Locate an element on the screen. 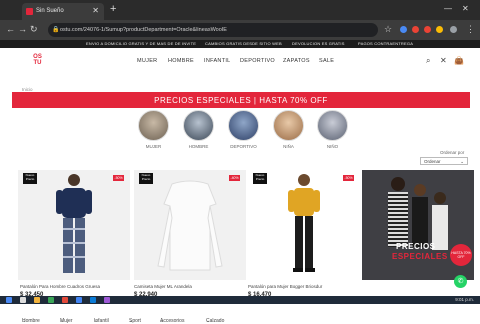 The image size is (480, 324). tab-title: Sin Sueño is located at coordinates (50, 11).